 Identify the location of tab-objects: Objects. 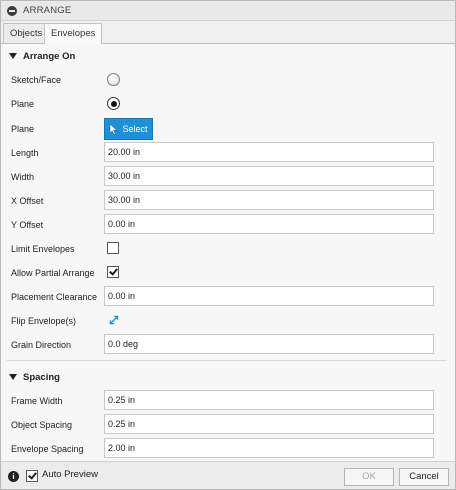
(26, 33).